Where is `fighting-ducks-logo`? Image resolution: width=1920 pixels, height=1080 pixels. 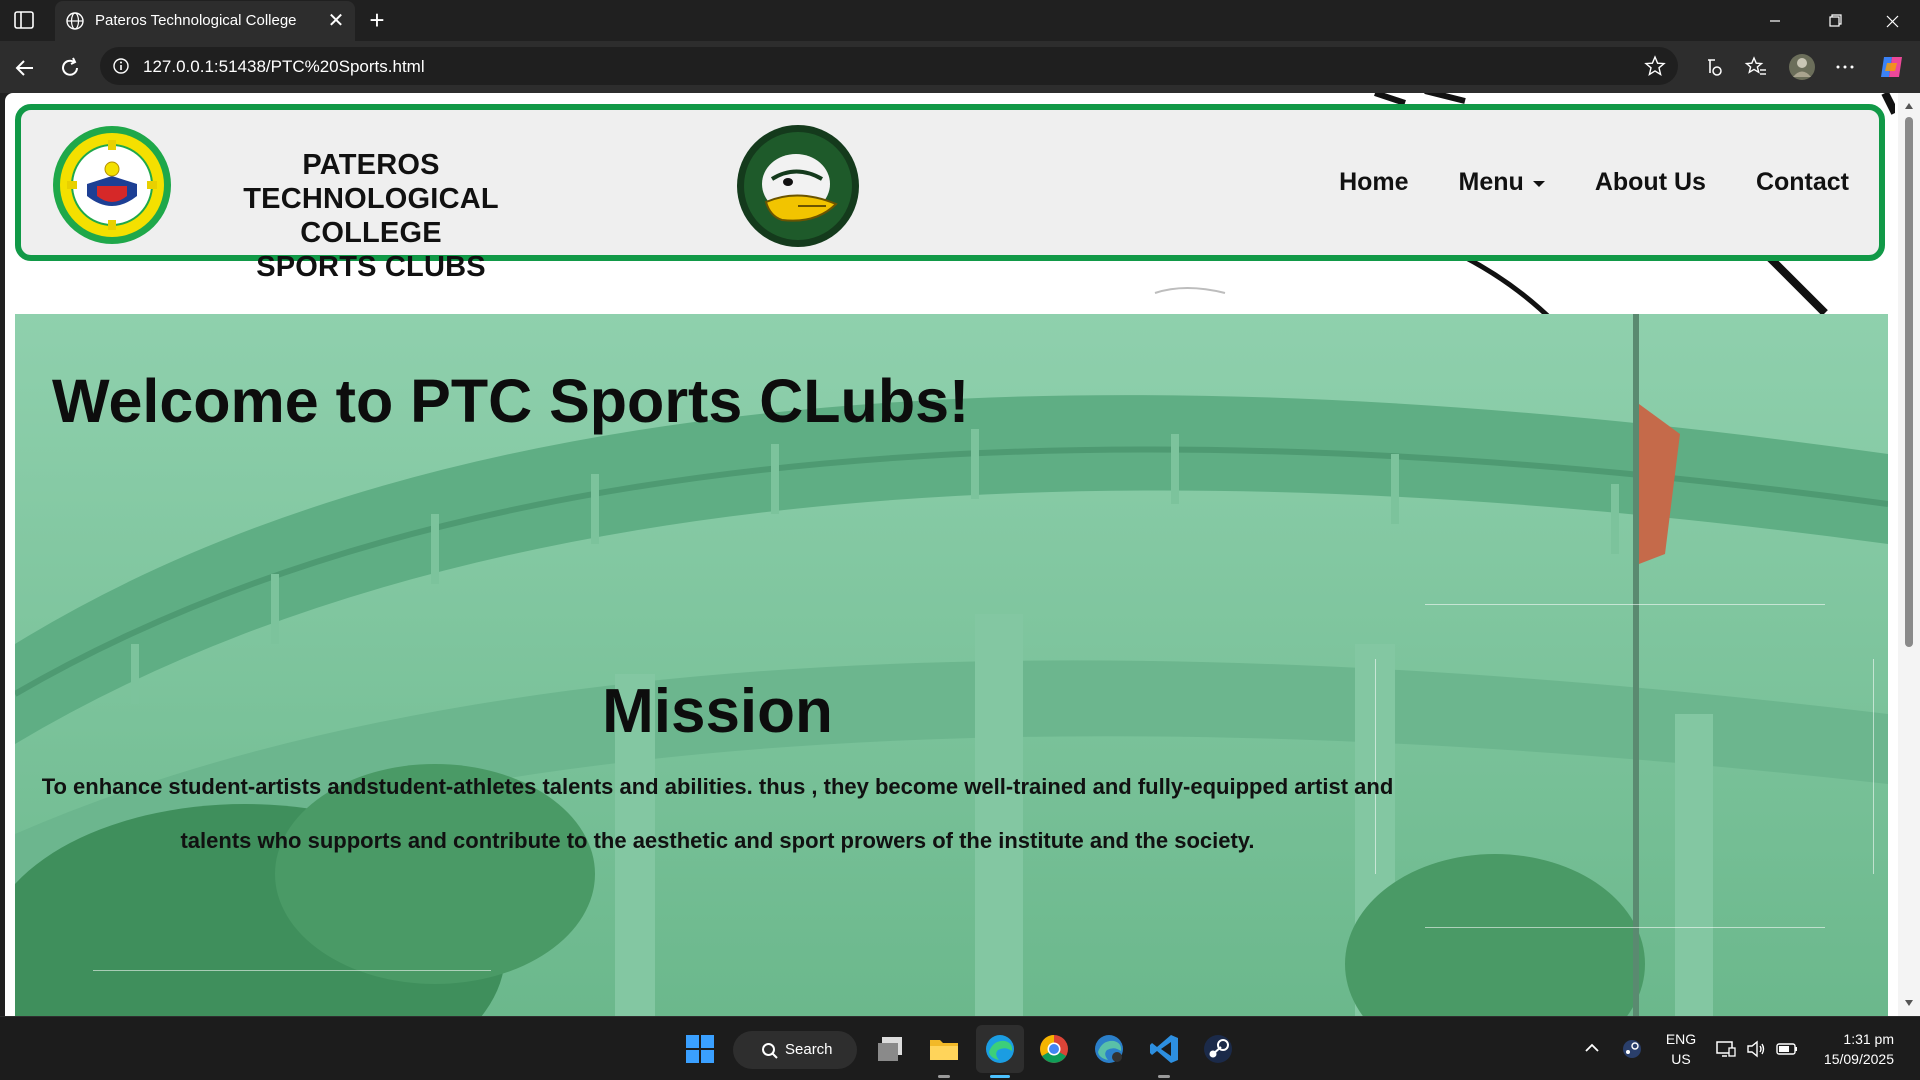
fighting-ducks-logo is located at coordinates (798, 186).